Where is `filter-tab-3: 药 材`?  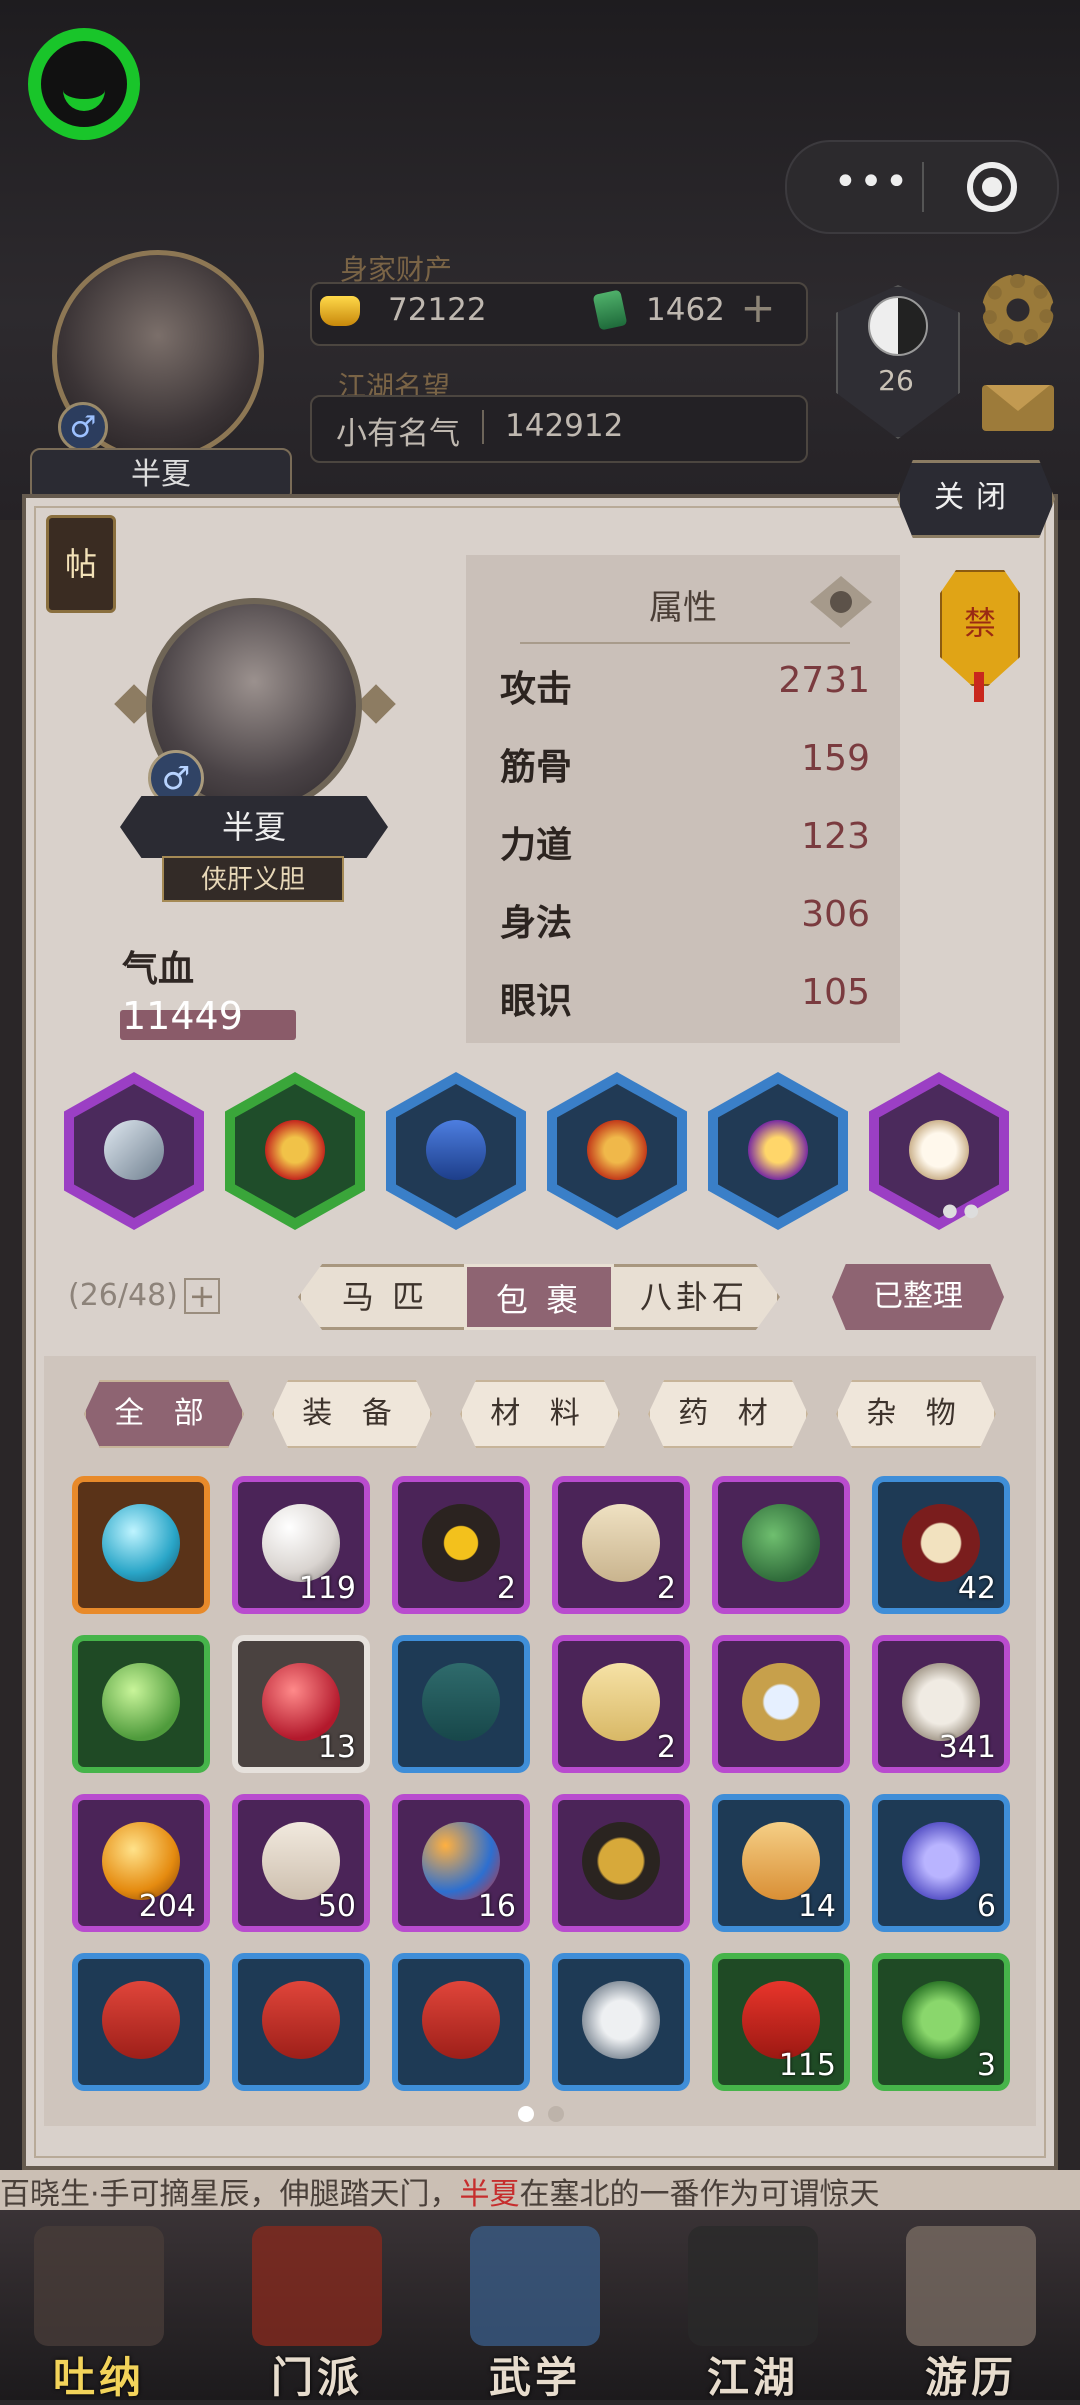 filter-tab-3: 药 材 is located at coordinates (728, 1414).